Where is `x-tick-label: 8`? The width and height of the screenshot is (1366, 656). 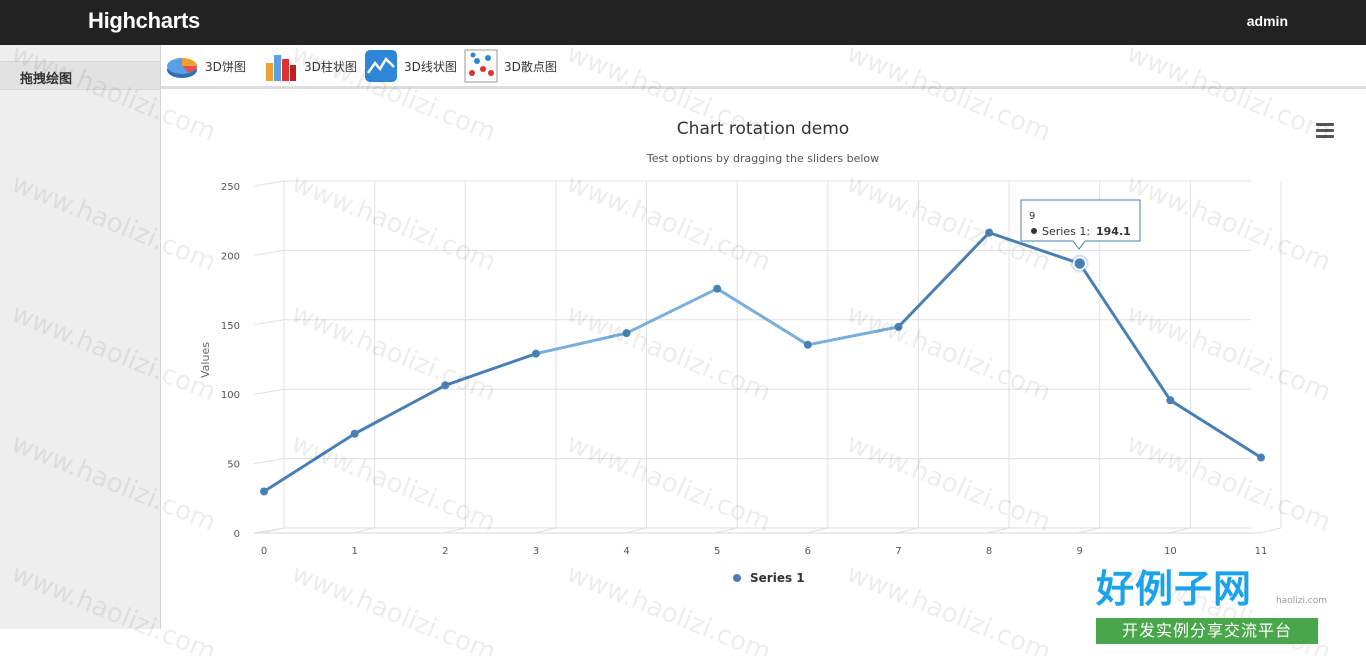 x-tick-label: 8 is located at coordinates (989, 551).